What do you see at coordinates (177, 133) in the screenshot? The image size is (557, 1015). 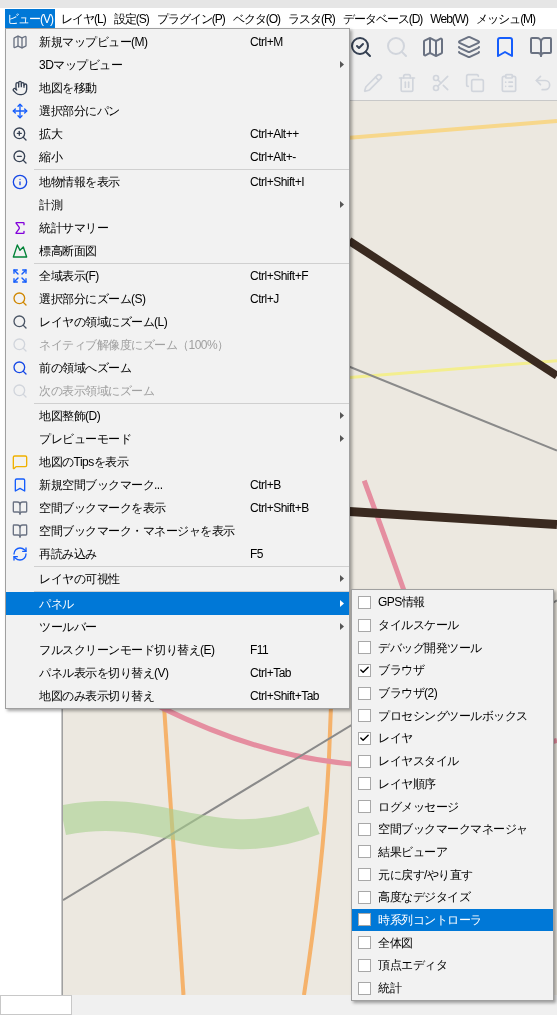 I see `menu-item: 拡大 Ctrl+Alt++` at bounding box center [177, 133].